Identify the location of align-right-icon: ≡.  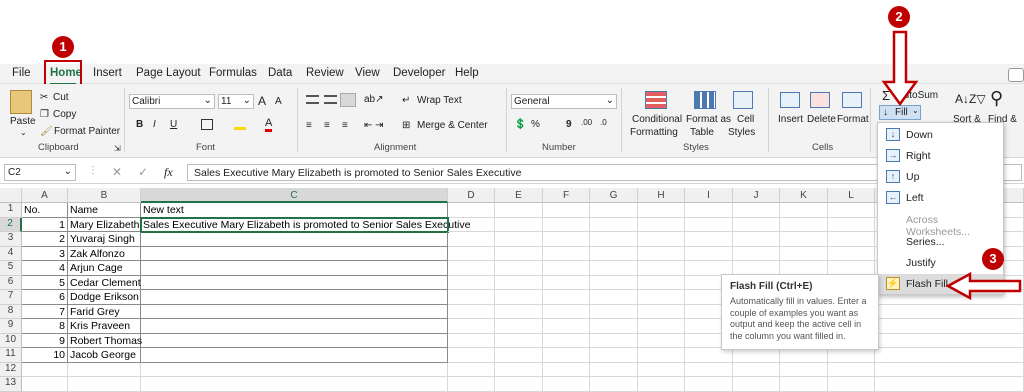
(345, 125).